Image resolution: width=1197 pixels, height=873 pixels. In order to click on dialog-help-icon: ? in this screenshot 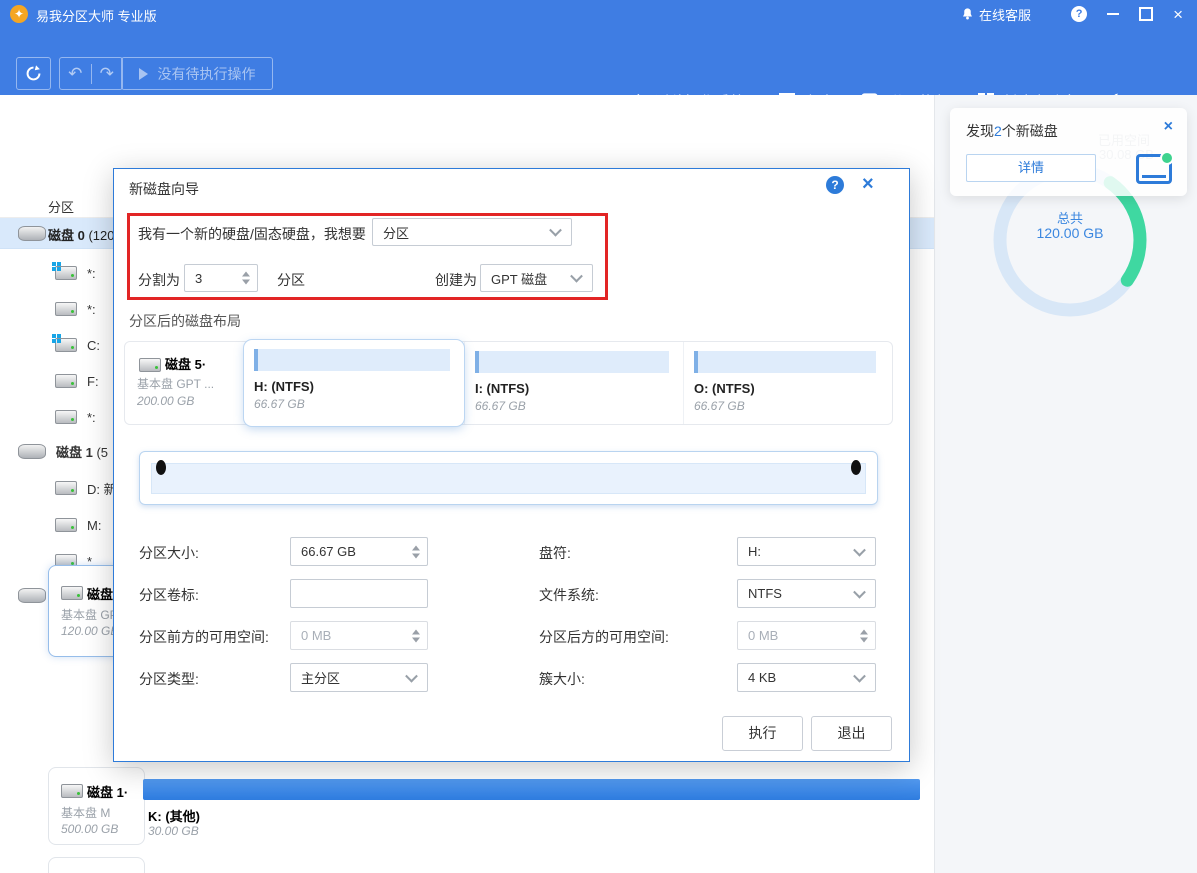, I will do `click(835, 185)`.